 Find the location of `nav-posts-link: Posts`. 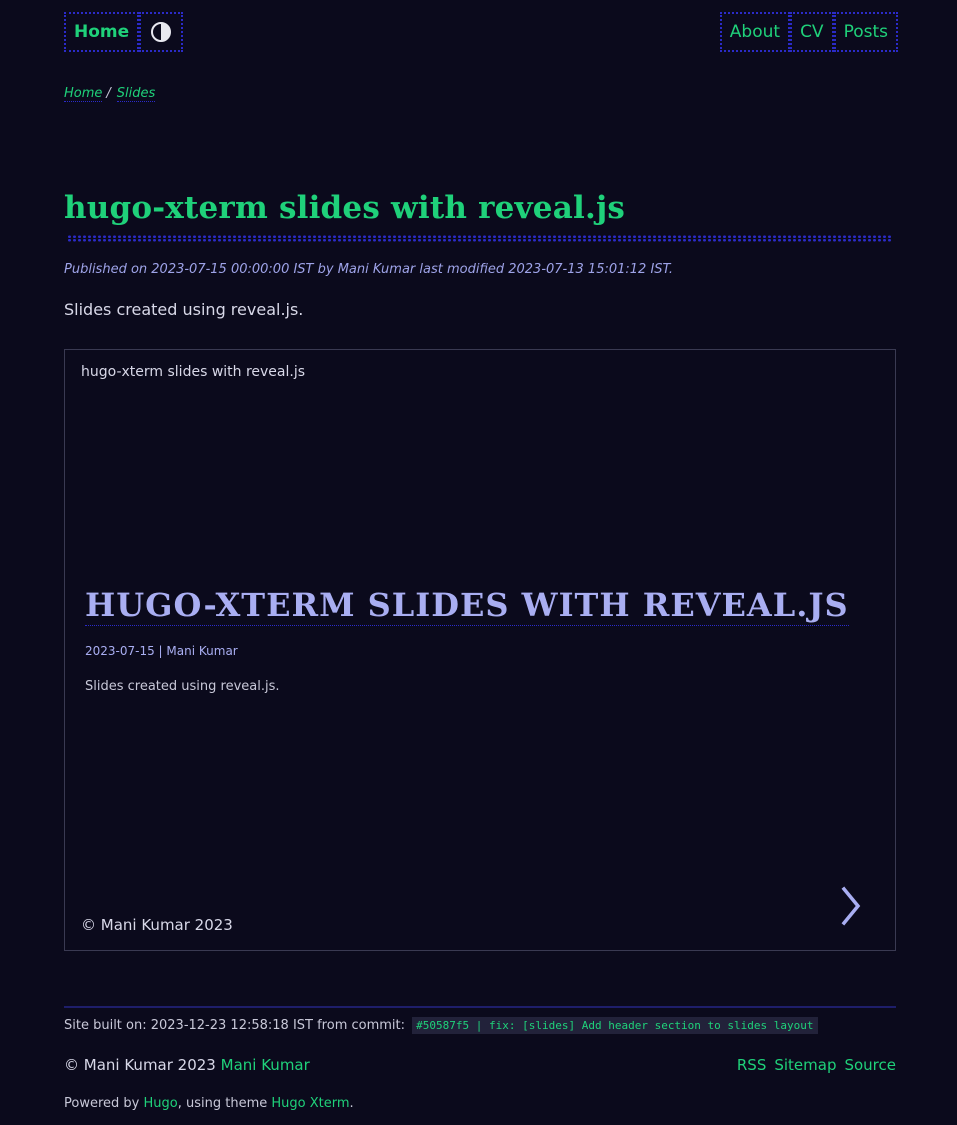

nav-posts-link: Posts is located at coordinates (865, 32).